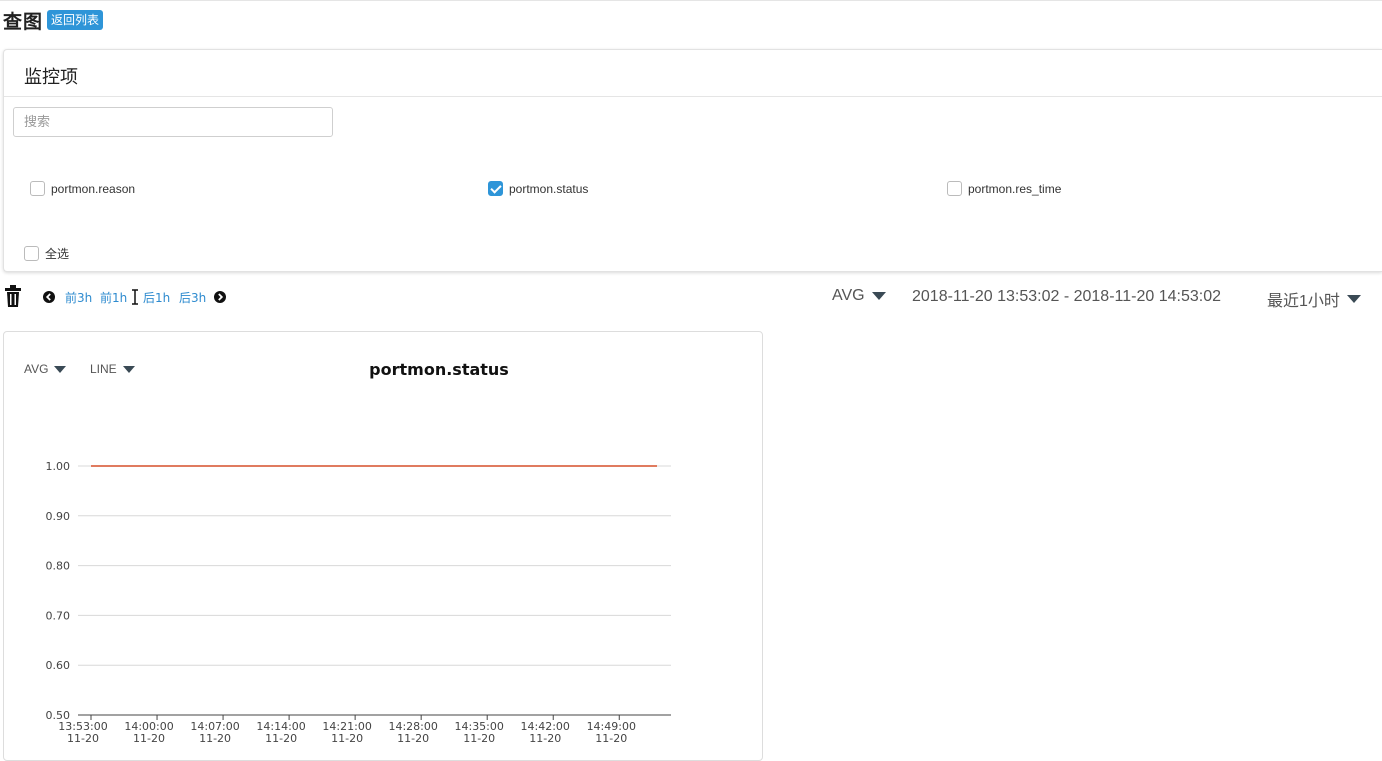 Image resolution: width=1382 pixels, height=761 pixels. Describe the element at coordinates (58, 566) in the screenshot. I see `y-tick-label: 0.80` at that location.